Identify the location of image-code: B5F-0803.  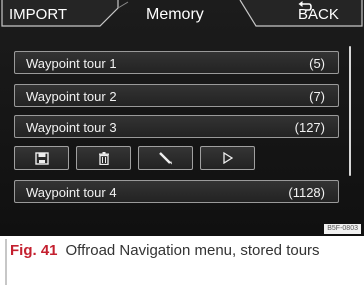
(342, 229).